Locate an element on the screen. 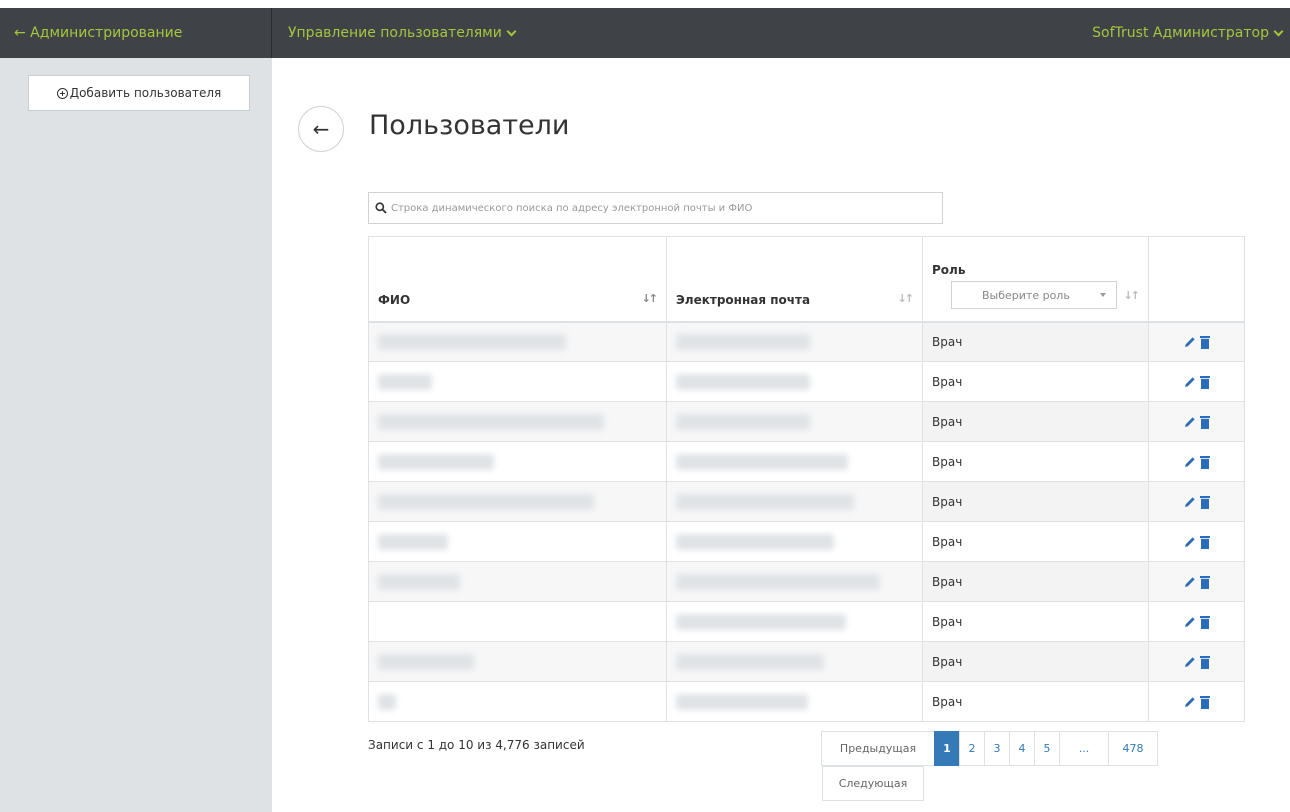  arrow-left-icon: ← is located at coordinates (321, 129).